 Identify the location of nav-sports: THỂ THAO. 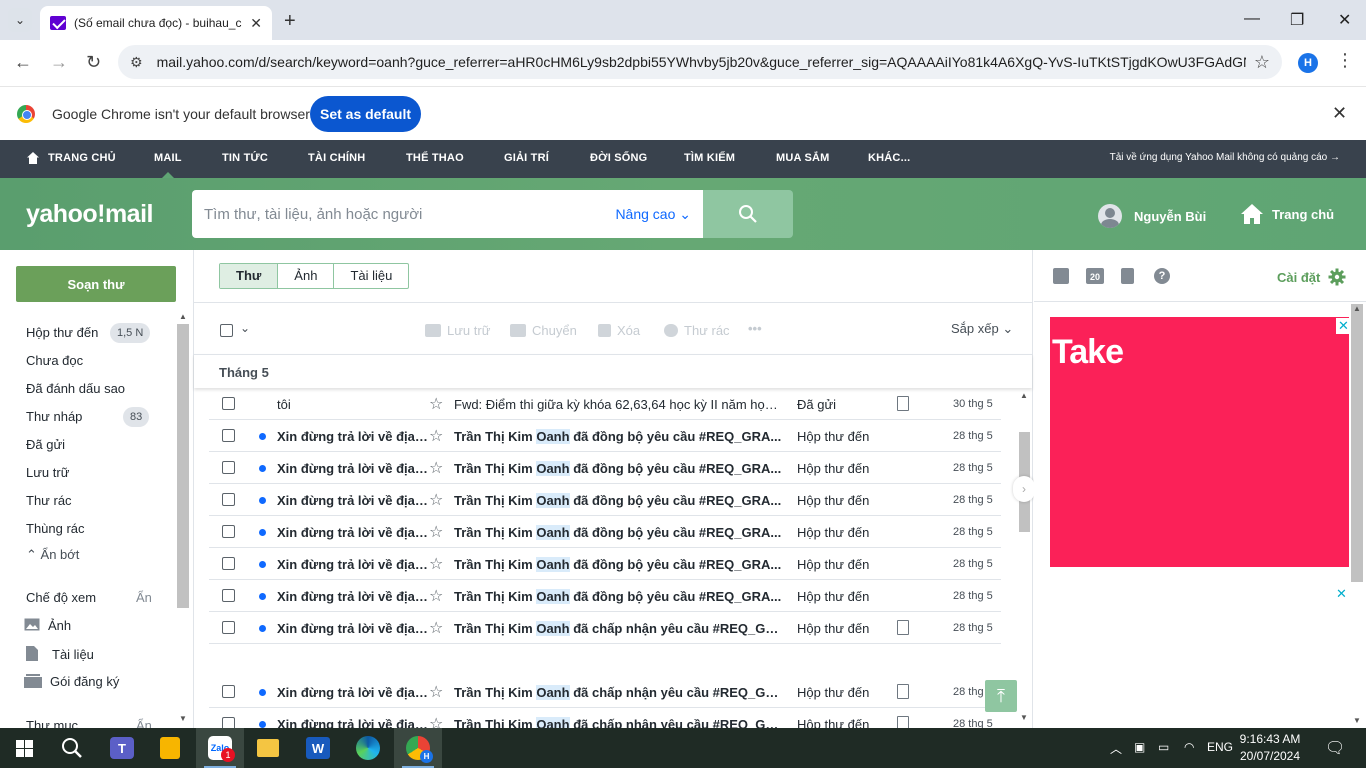
(435, 158).